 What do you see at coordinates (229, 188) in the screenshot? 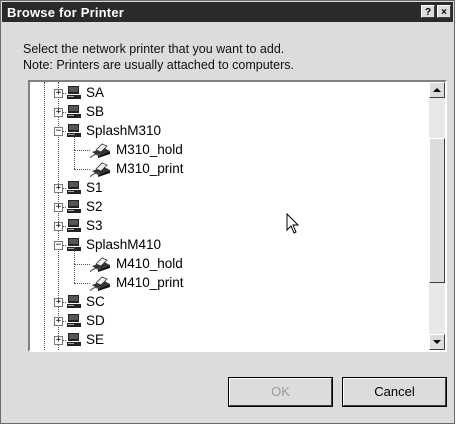
I see `tree-computer-item: + S1` at bounding box center [229, 188].